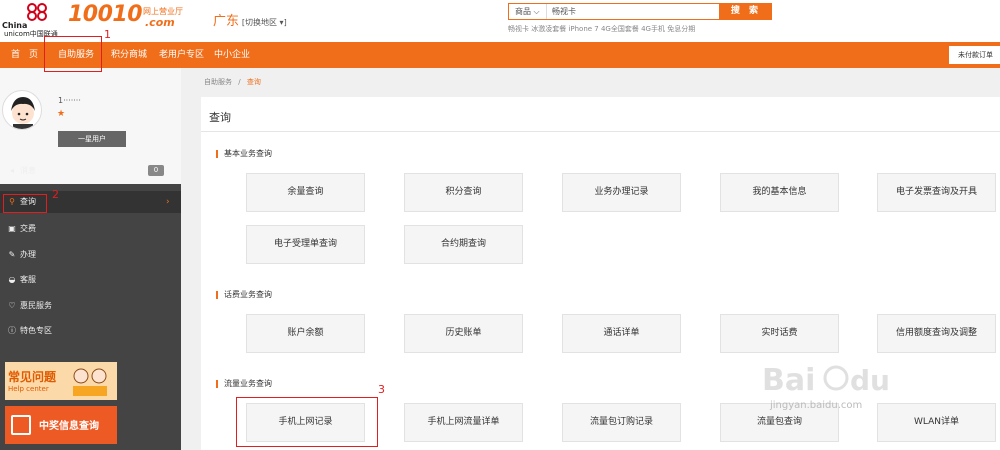  What do you see at coordinates (12, 305) in the screenshot?
I see `heart-icon: ♡` at bounding box center [12, 305].